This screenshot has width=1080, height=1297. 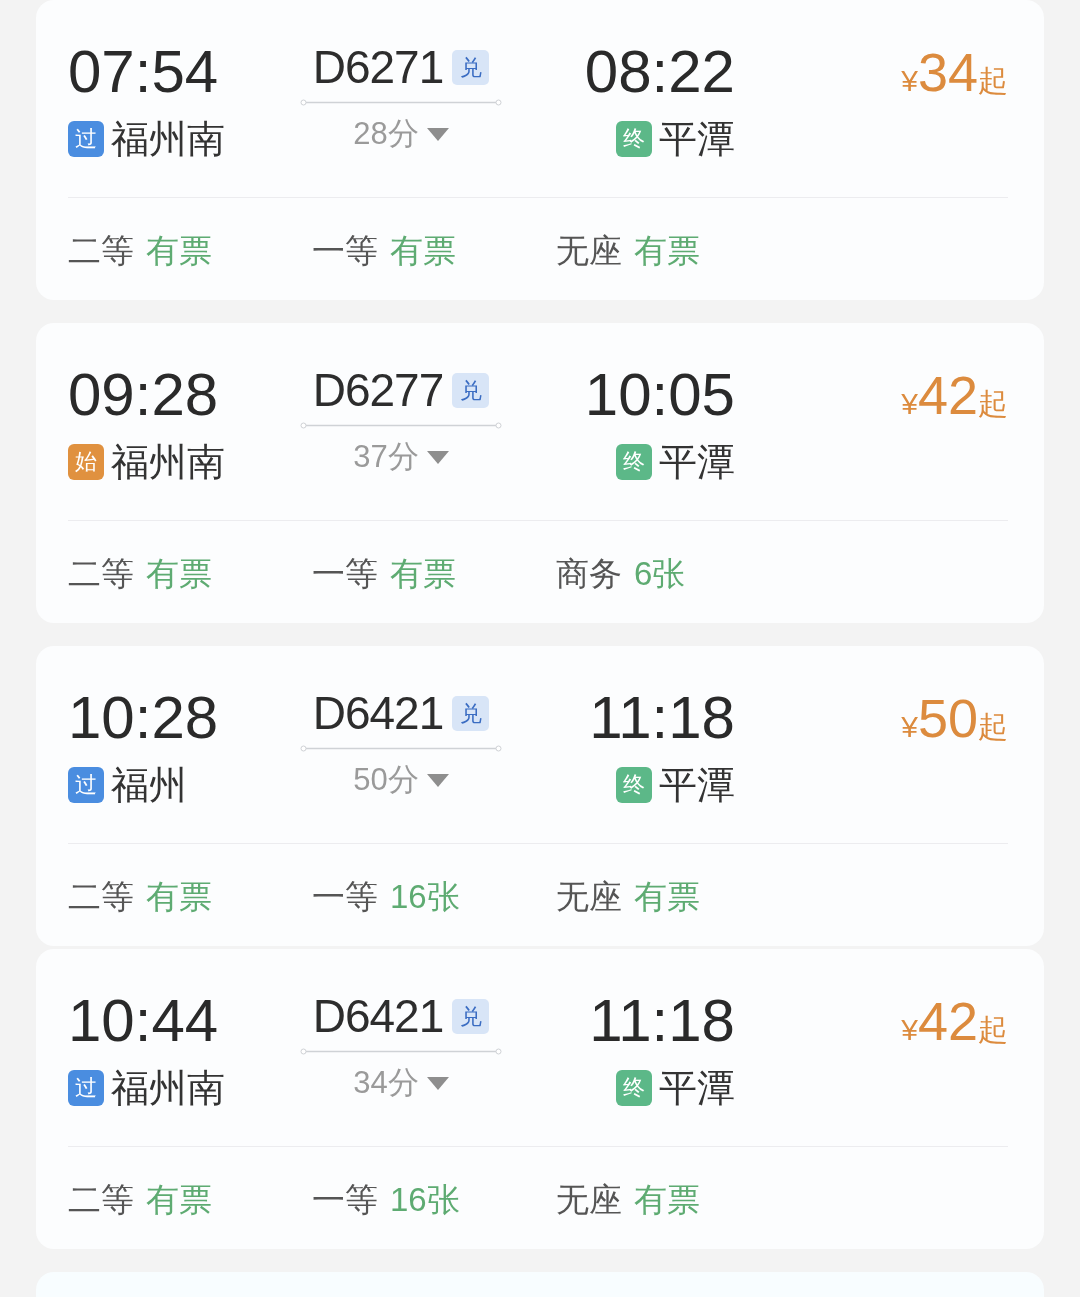 What do you see at coordinates (954, 719) in the screenshot?
I see `price-label: ¥50起` at bounding box center [954, 719].